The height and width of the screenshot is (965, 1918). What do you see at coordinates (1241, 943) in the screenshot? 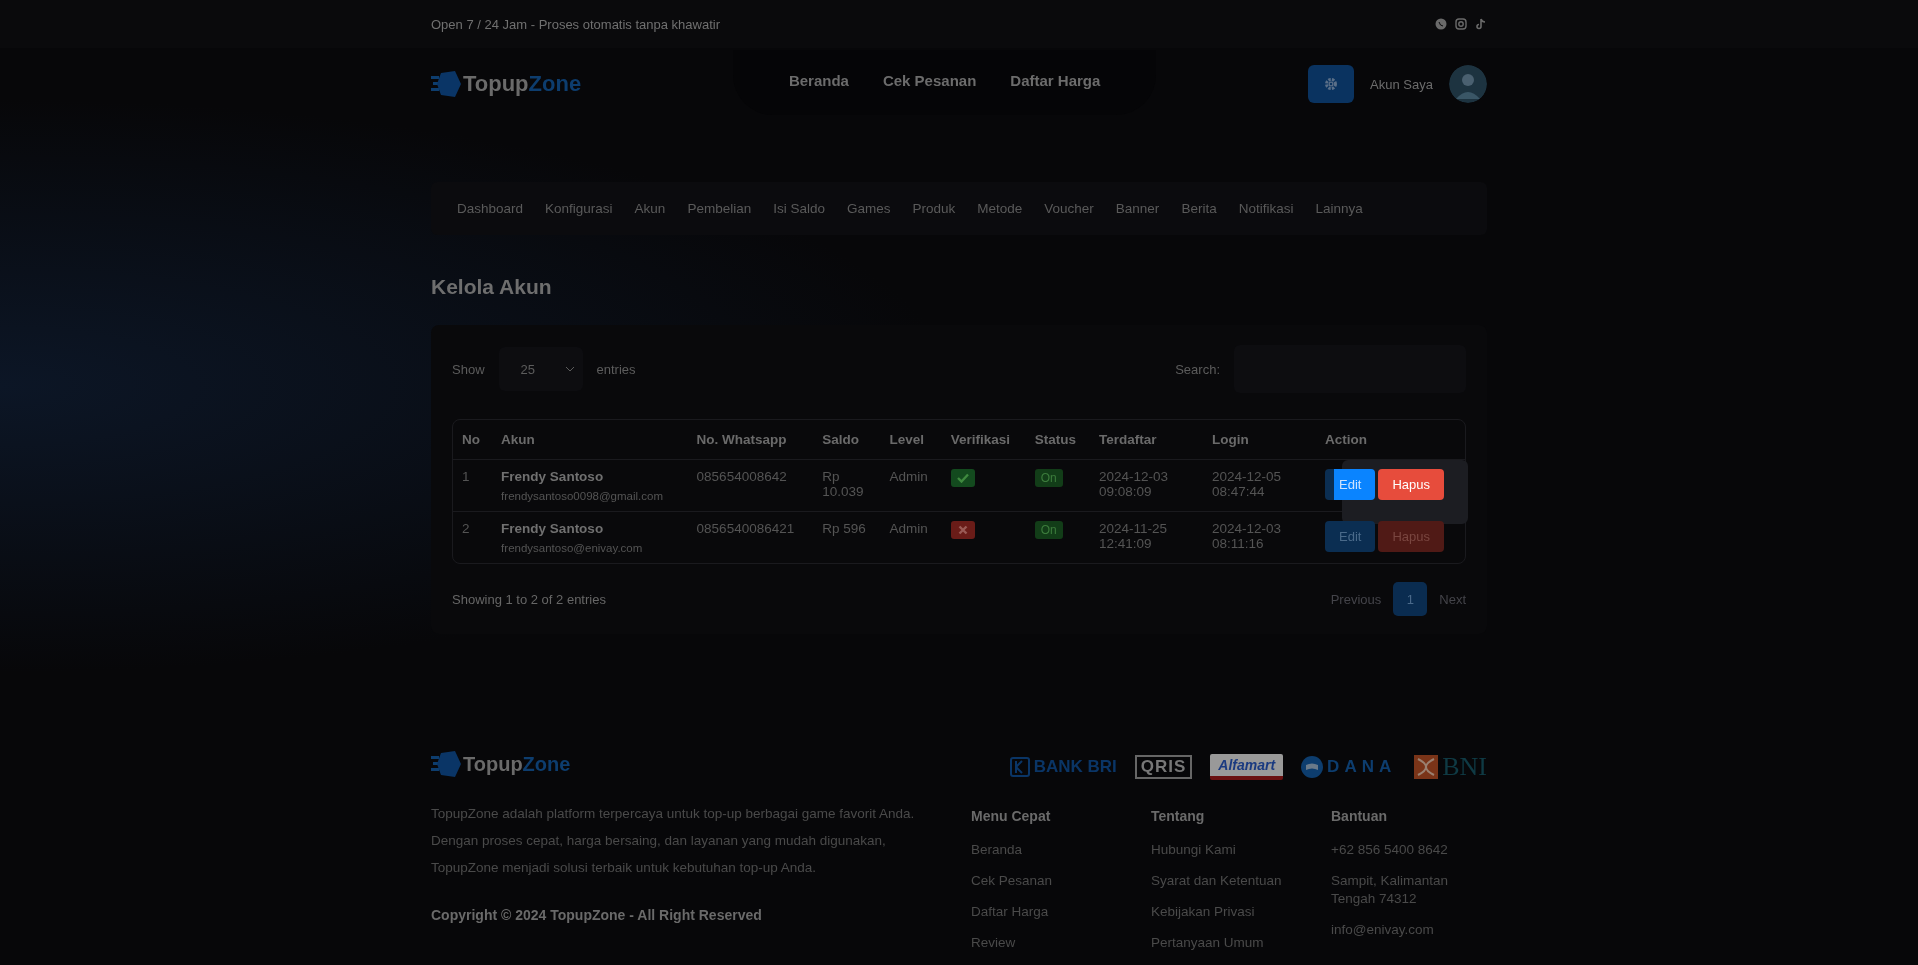
I see `footer-link: Pertanyaan Umum` at bounding box center [1241, 943].